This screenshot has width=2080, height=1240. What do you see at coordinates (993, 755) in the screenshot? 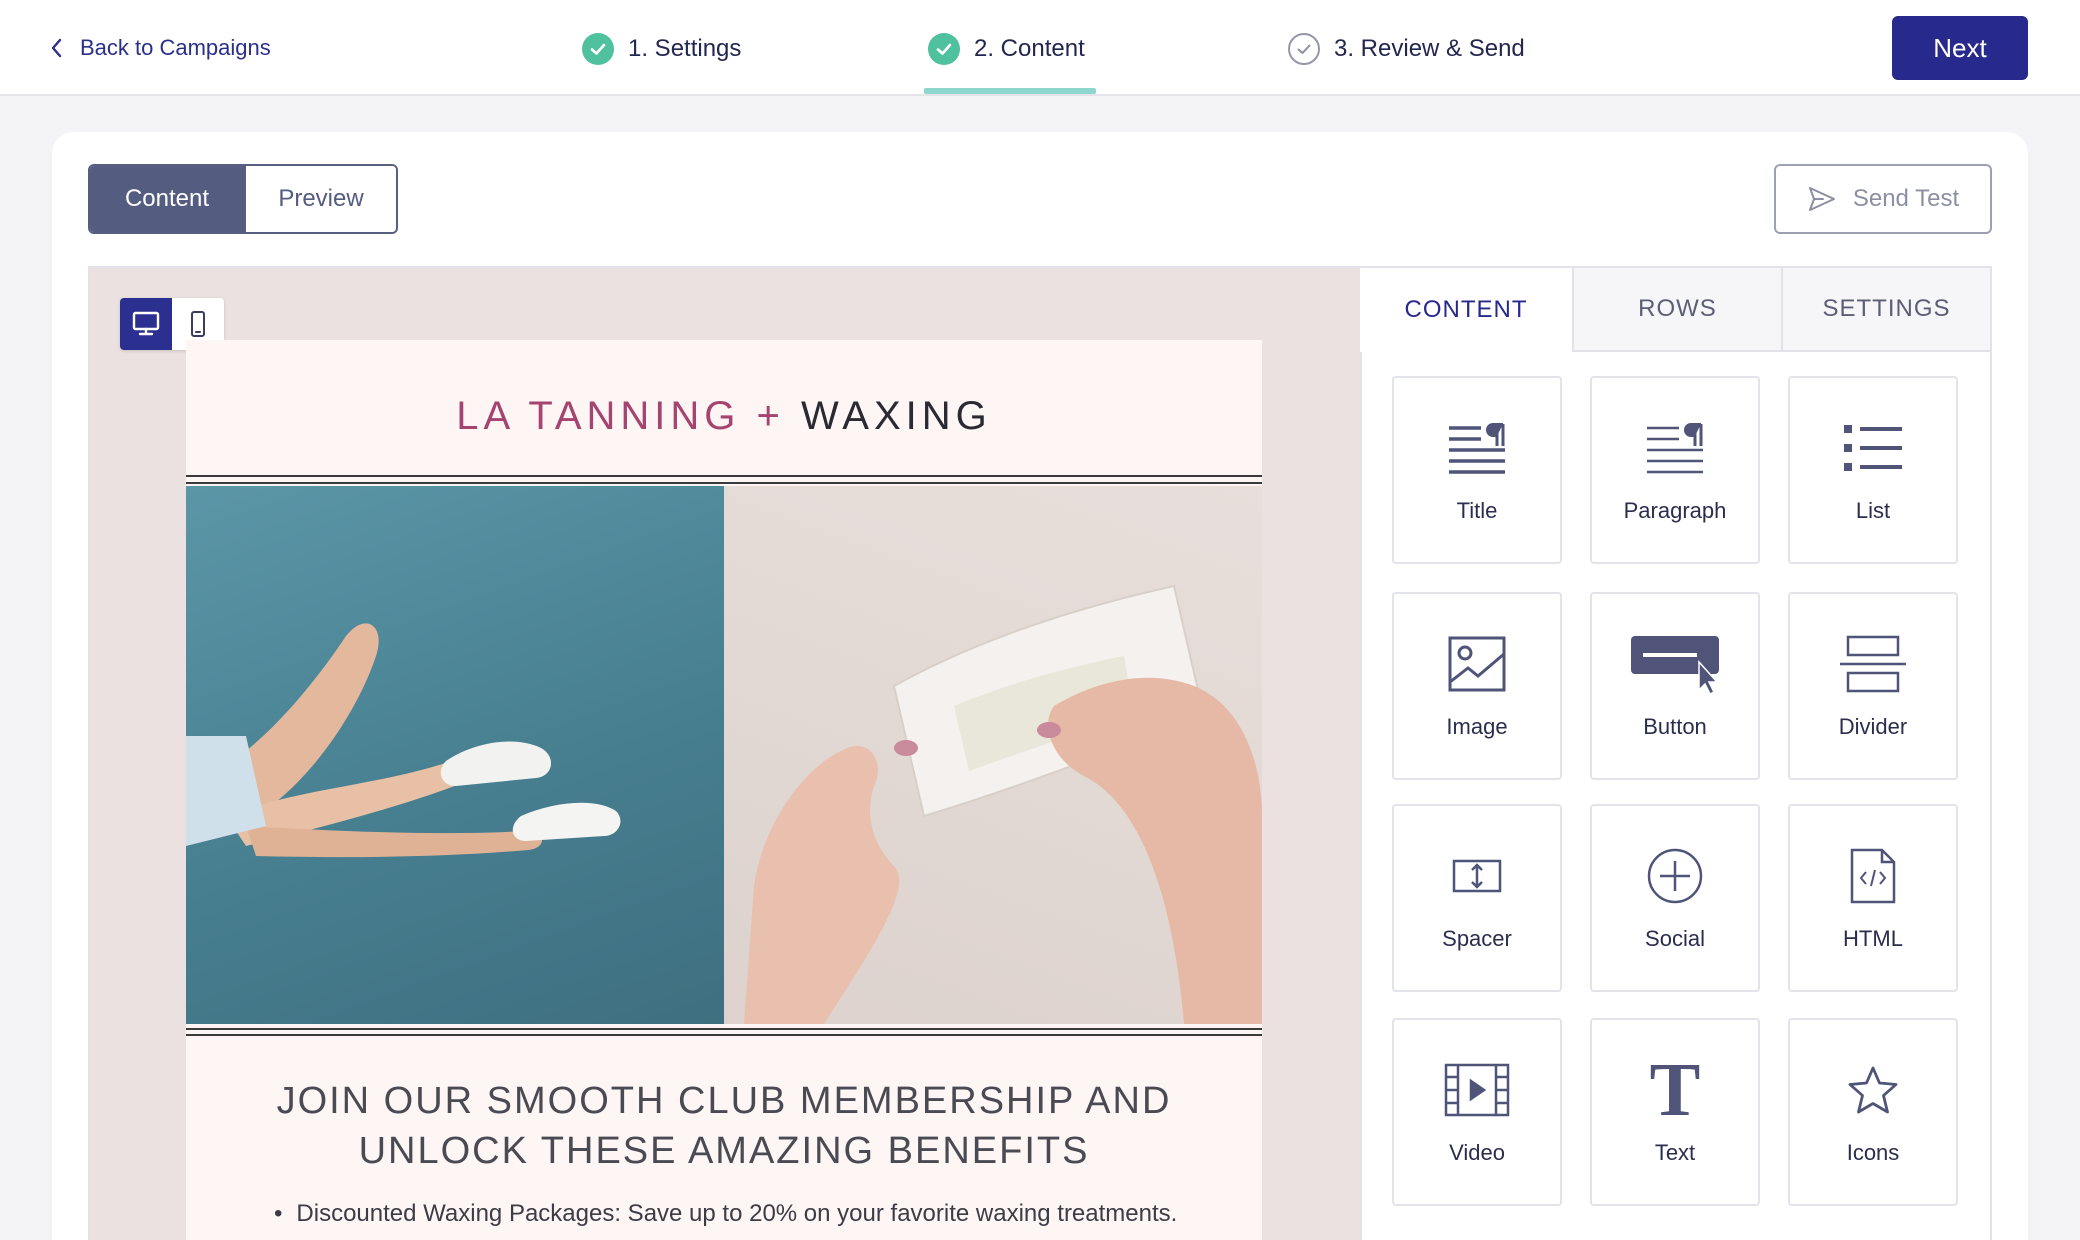
I see `wax-strip-photo` at bounding box center [993, 755].